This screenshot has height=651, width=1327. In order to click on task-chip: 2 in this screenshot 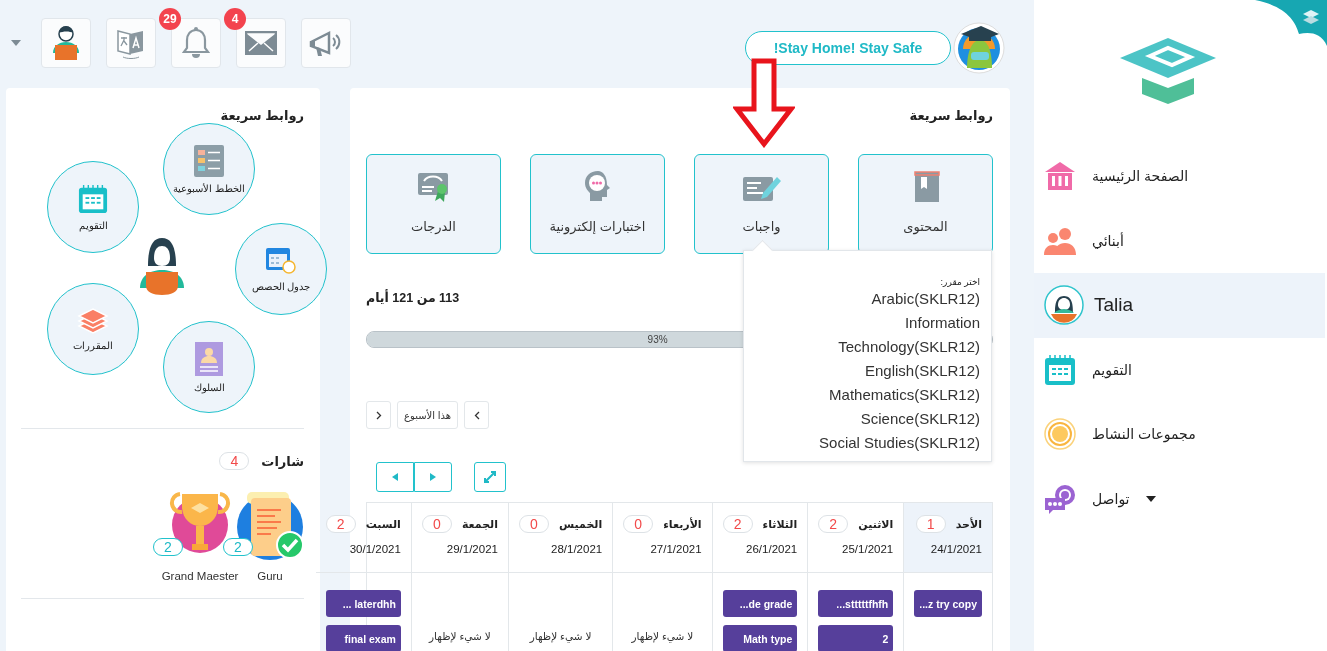, I will do `click(856, 638)`.